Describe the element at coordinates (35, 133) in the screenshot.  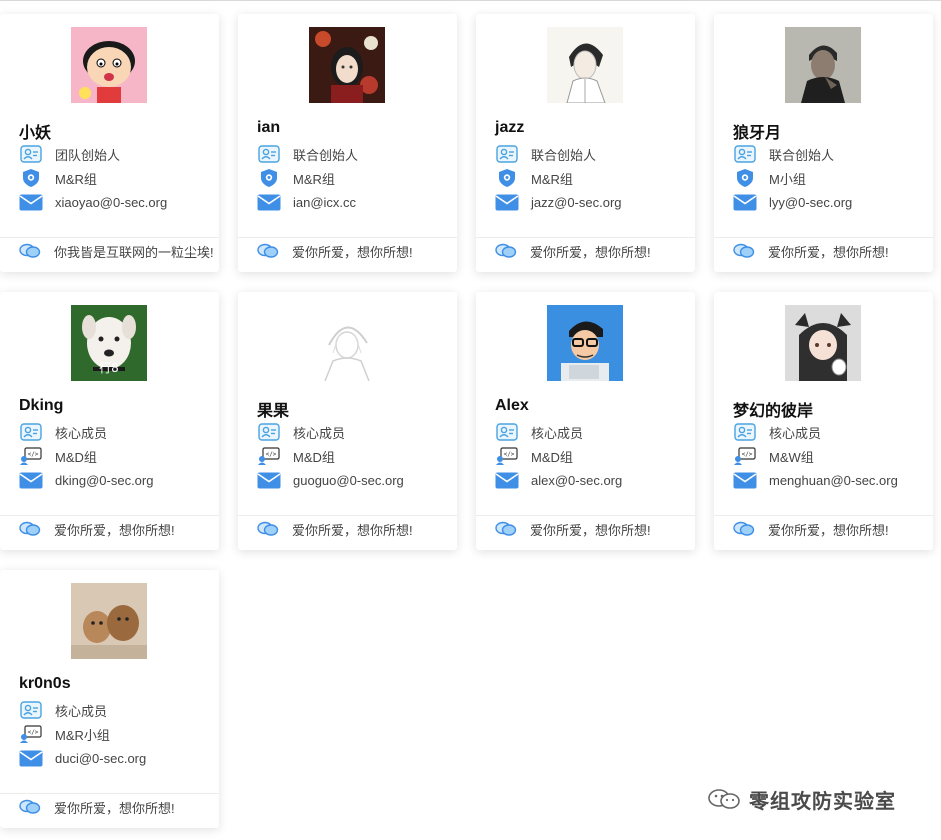
I see `member-name: 小妖` at that location.